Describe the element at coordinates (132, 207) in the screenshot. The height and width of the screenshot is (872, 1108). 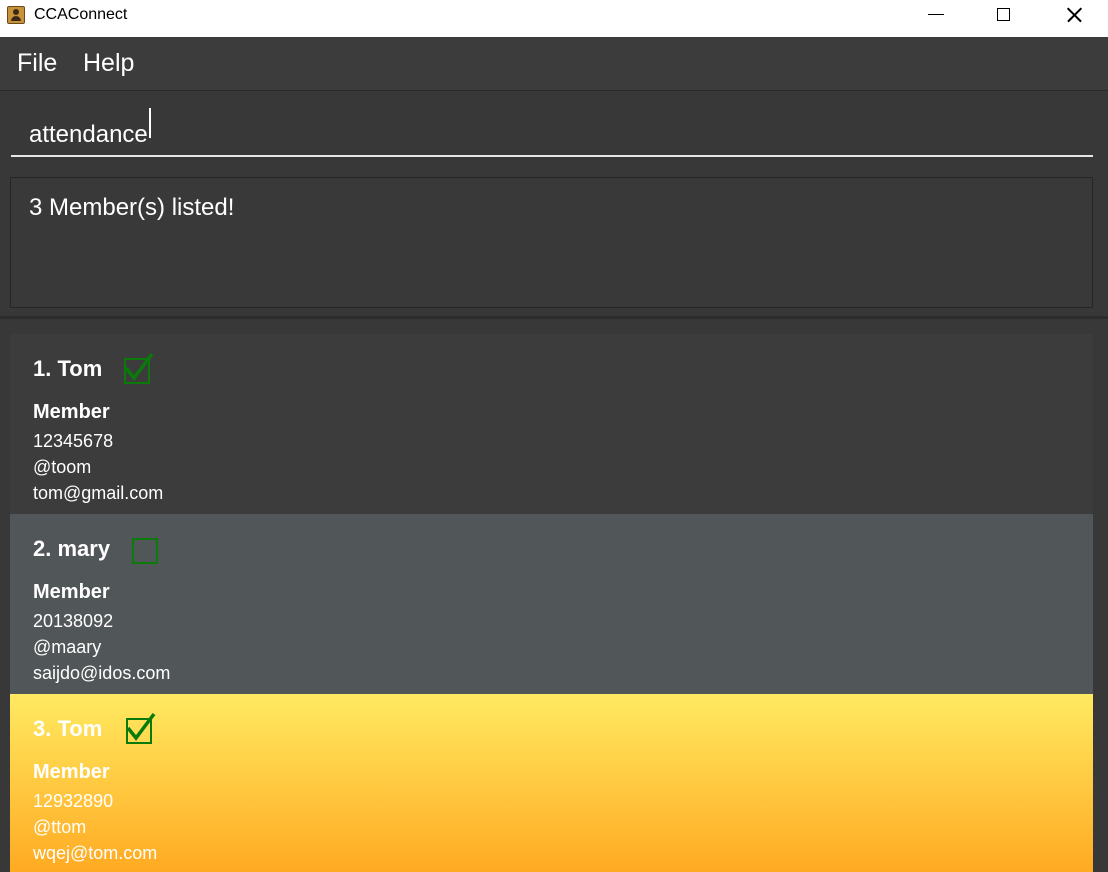
I see `result-message: 3 Member(s) listed!` at that location.